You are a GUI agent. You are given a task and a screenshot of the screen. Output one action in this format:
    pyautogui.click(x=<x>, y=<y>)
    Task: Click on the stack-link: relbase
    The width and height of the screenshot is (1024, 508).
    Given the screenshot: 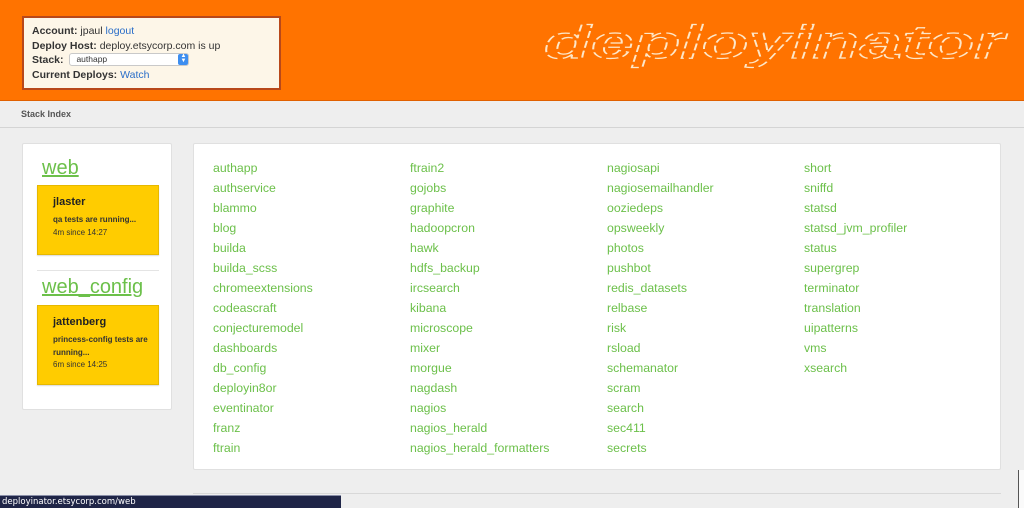 What is the action you would take?
    pyautogui.click(x=660, y=308)
    